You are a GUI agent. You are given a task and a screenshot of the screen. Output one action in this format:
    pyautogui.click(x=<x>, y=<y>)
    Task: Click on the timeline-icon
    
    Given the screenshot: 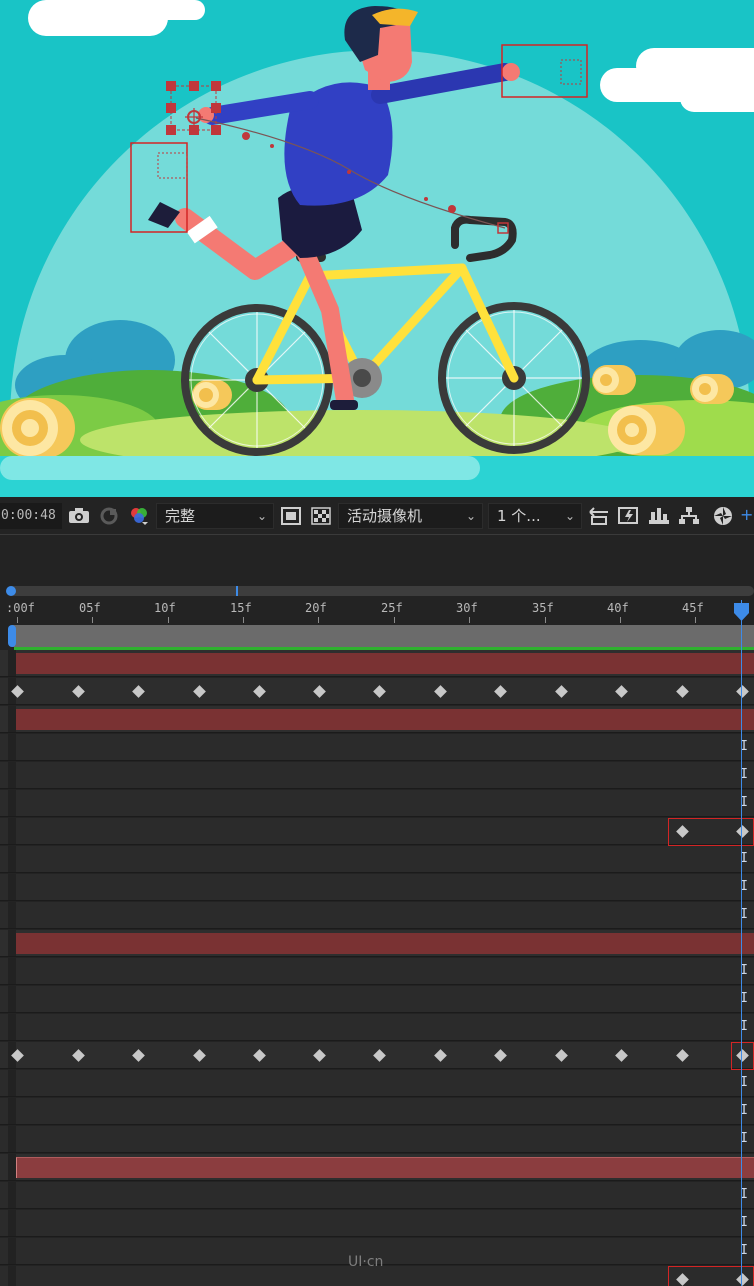 What is the action you would take?
    pyautogui.click(x=659, y=516)
    